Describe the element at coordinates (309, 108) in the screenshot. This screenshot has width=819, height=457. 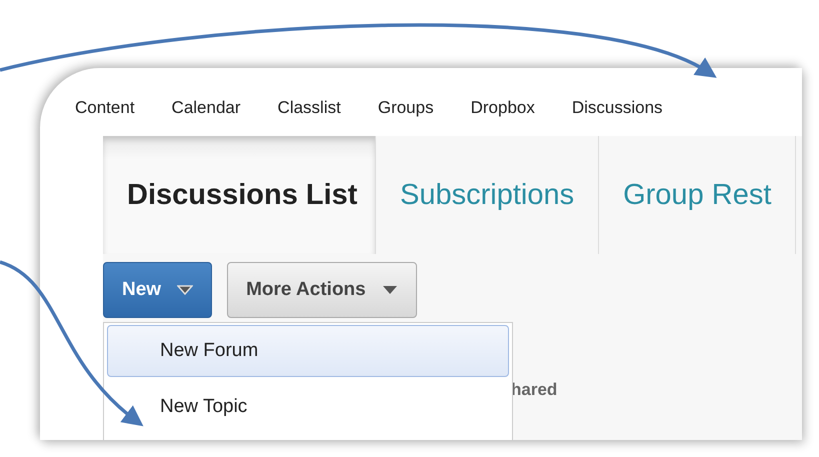
I see `nav-link: Classlist` at that location.